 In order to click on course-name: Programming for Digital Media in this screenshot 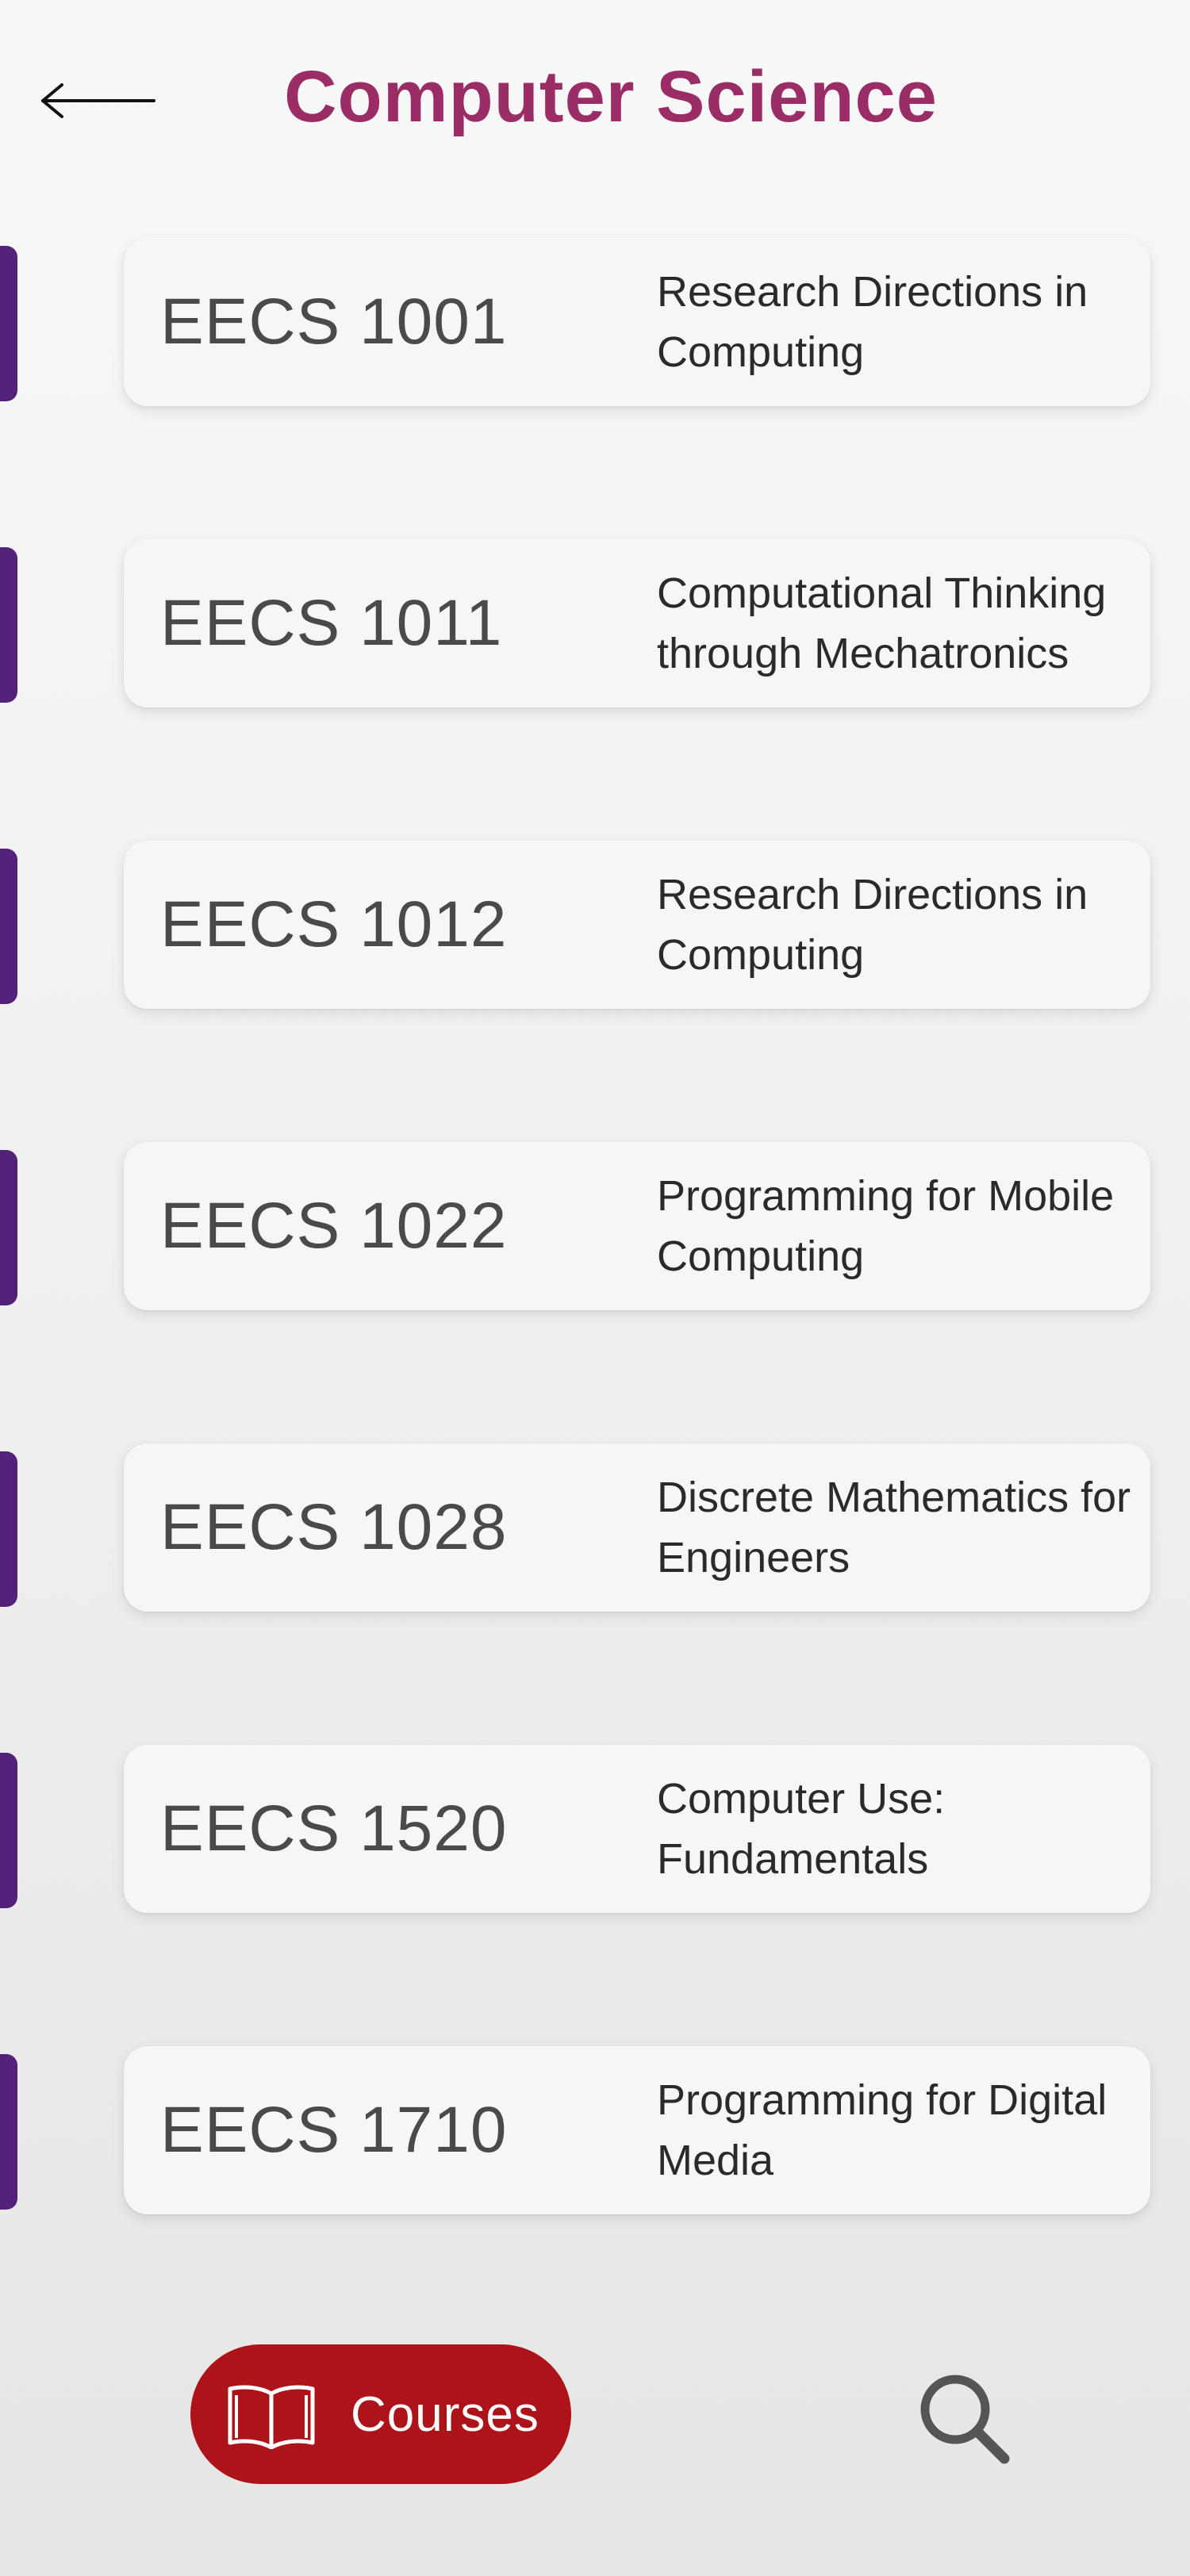, I will do `click(882, 2130)`.